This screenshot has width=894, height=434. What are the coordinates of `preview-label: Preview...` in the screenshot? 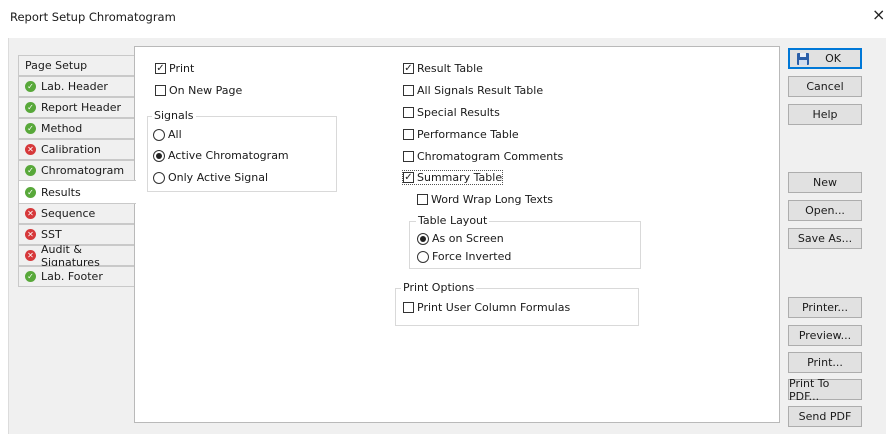 It's located at (825, 335).